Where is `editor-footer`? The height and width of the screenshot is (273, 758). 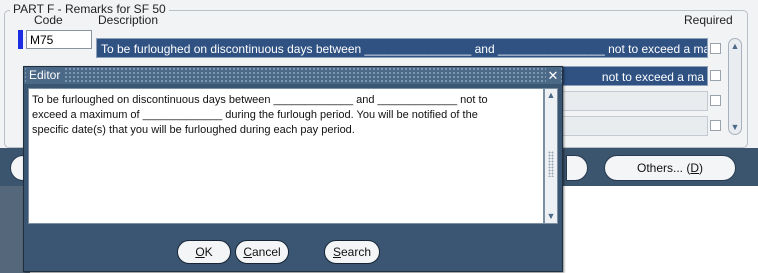
editor-footer is located at coordinates (293, 249).